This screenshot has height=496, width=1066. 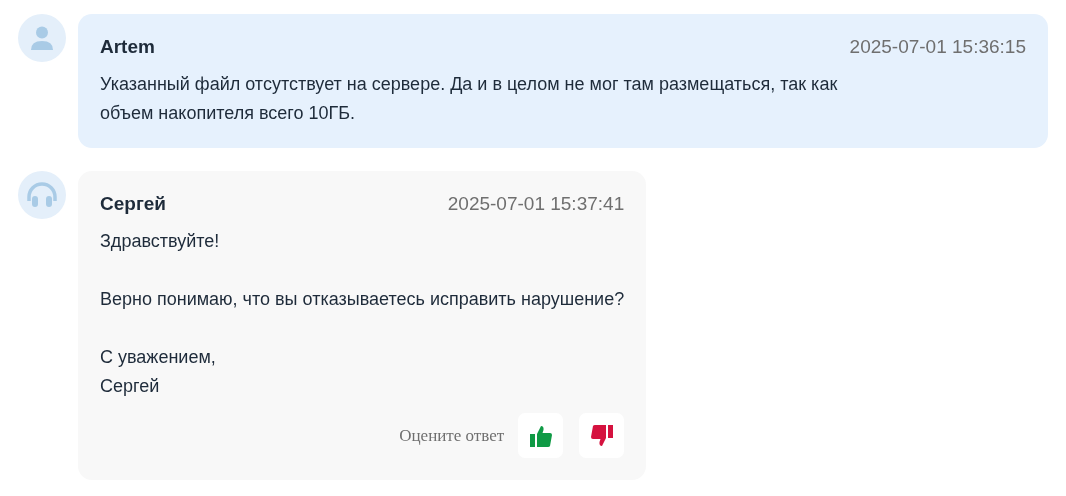 I want to click on rating-label: Оцените ответ, so click(x=452, y=435).